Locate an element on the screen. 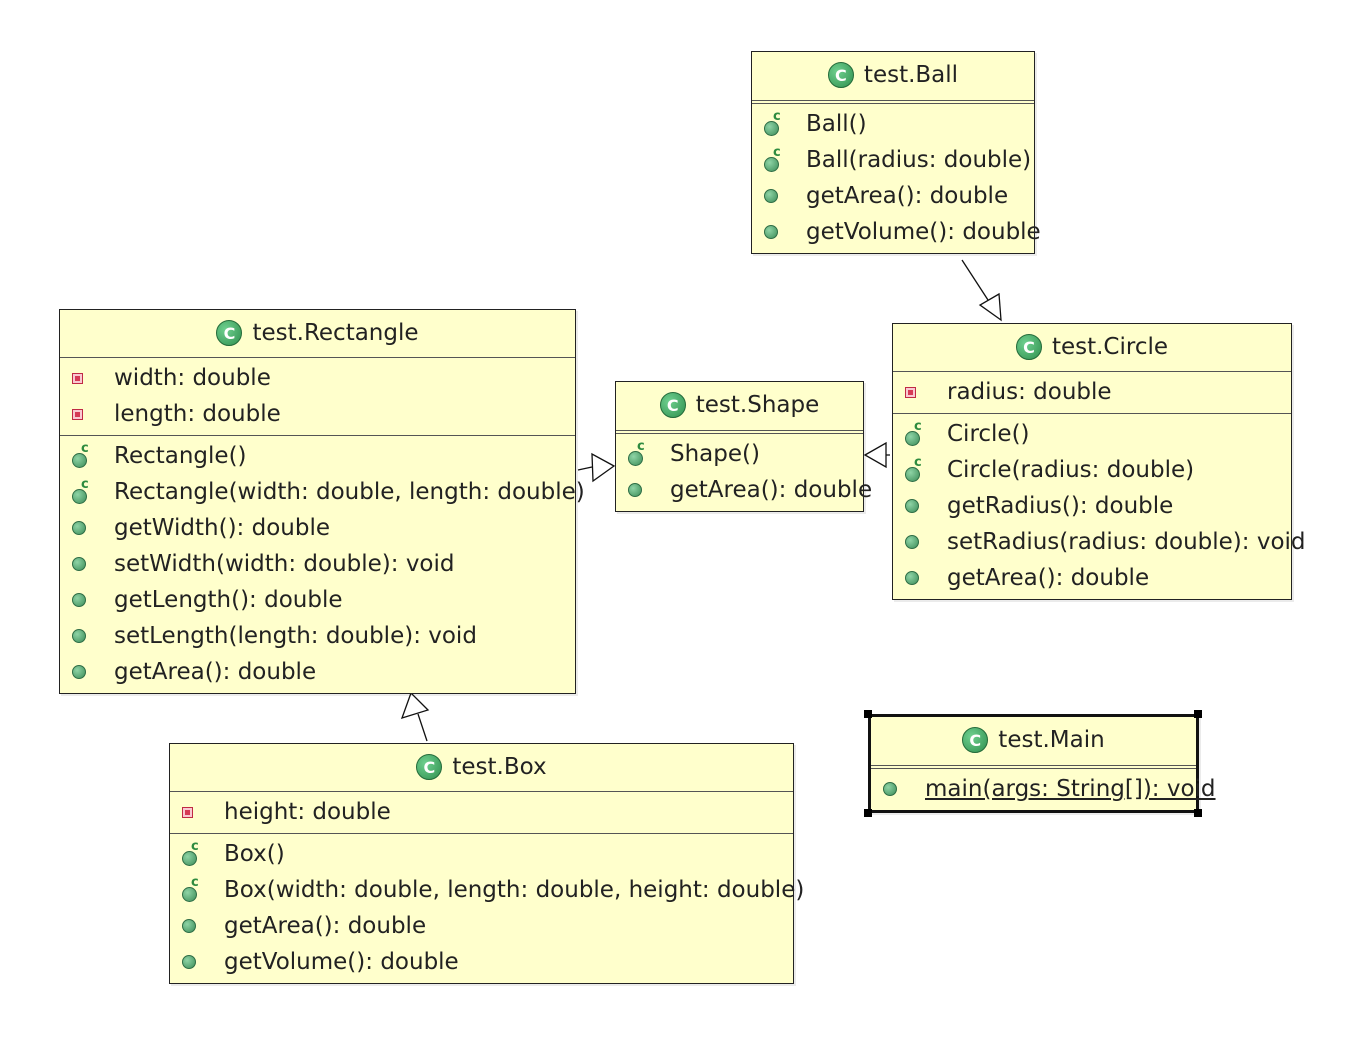 Image resolution: width=1357 pixels, height=1048 pixels. member-signature: Circle(radius: double) is located at coordinates (1071, 470).